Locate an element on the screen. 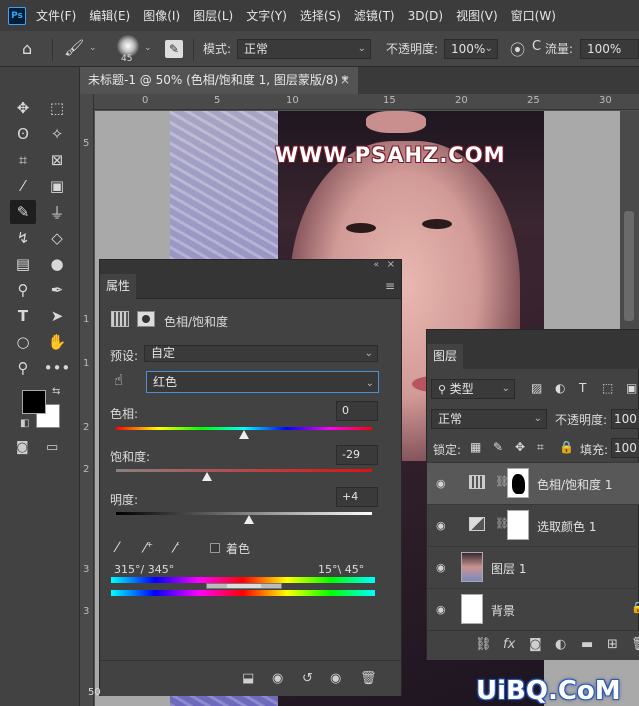 Image resolution: width=639 pixels, height=706 pixels. properties-titlebar: « × is located at coordinates (250, 266).